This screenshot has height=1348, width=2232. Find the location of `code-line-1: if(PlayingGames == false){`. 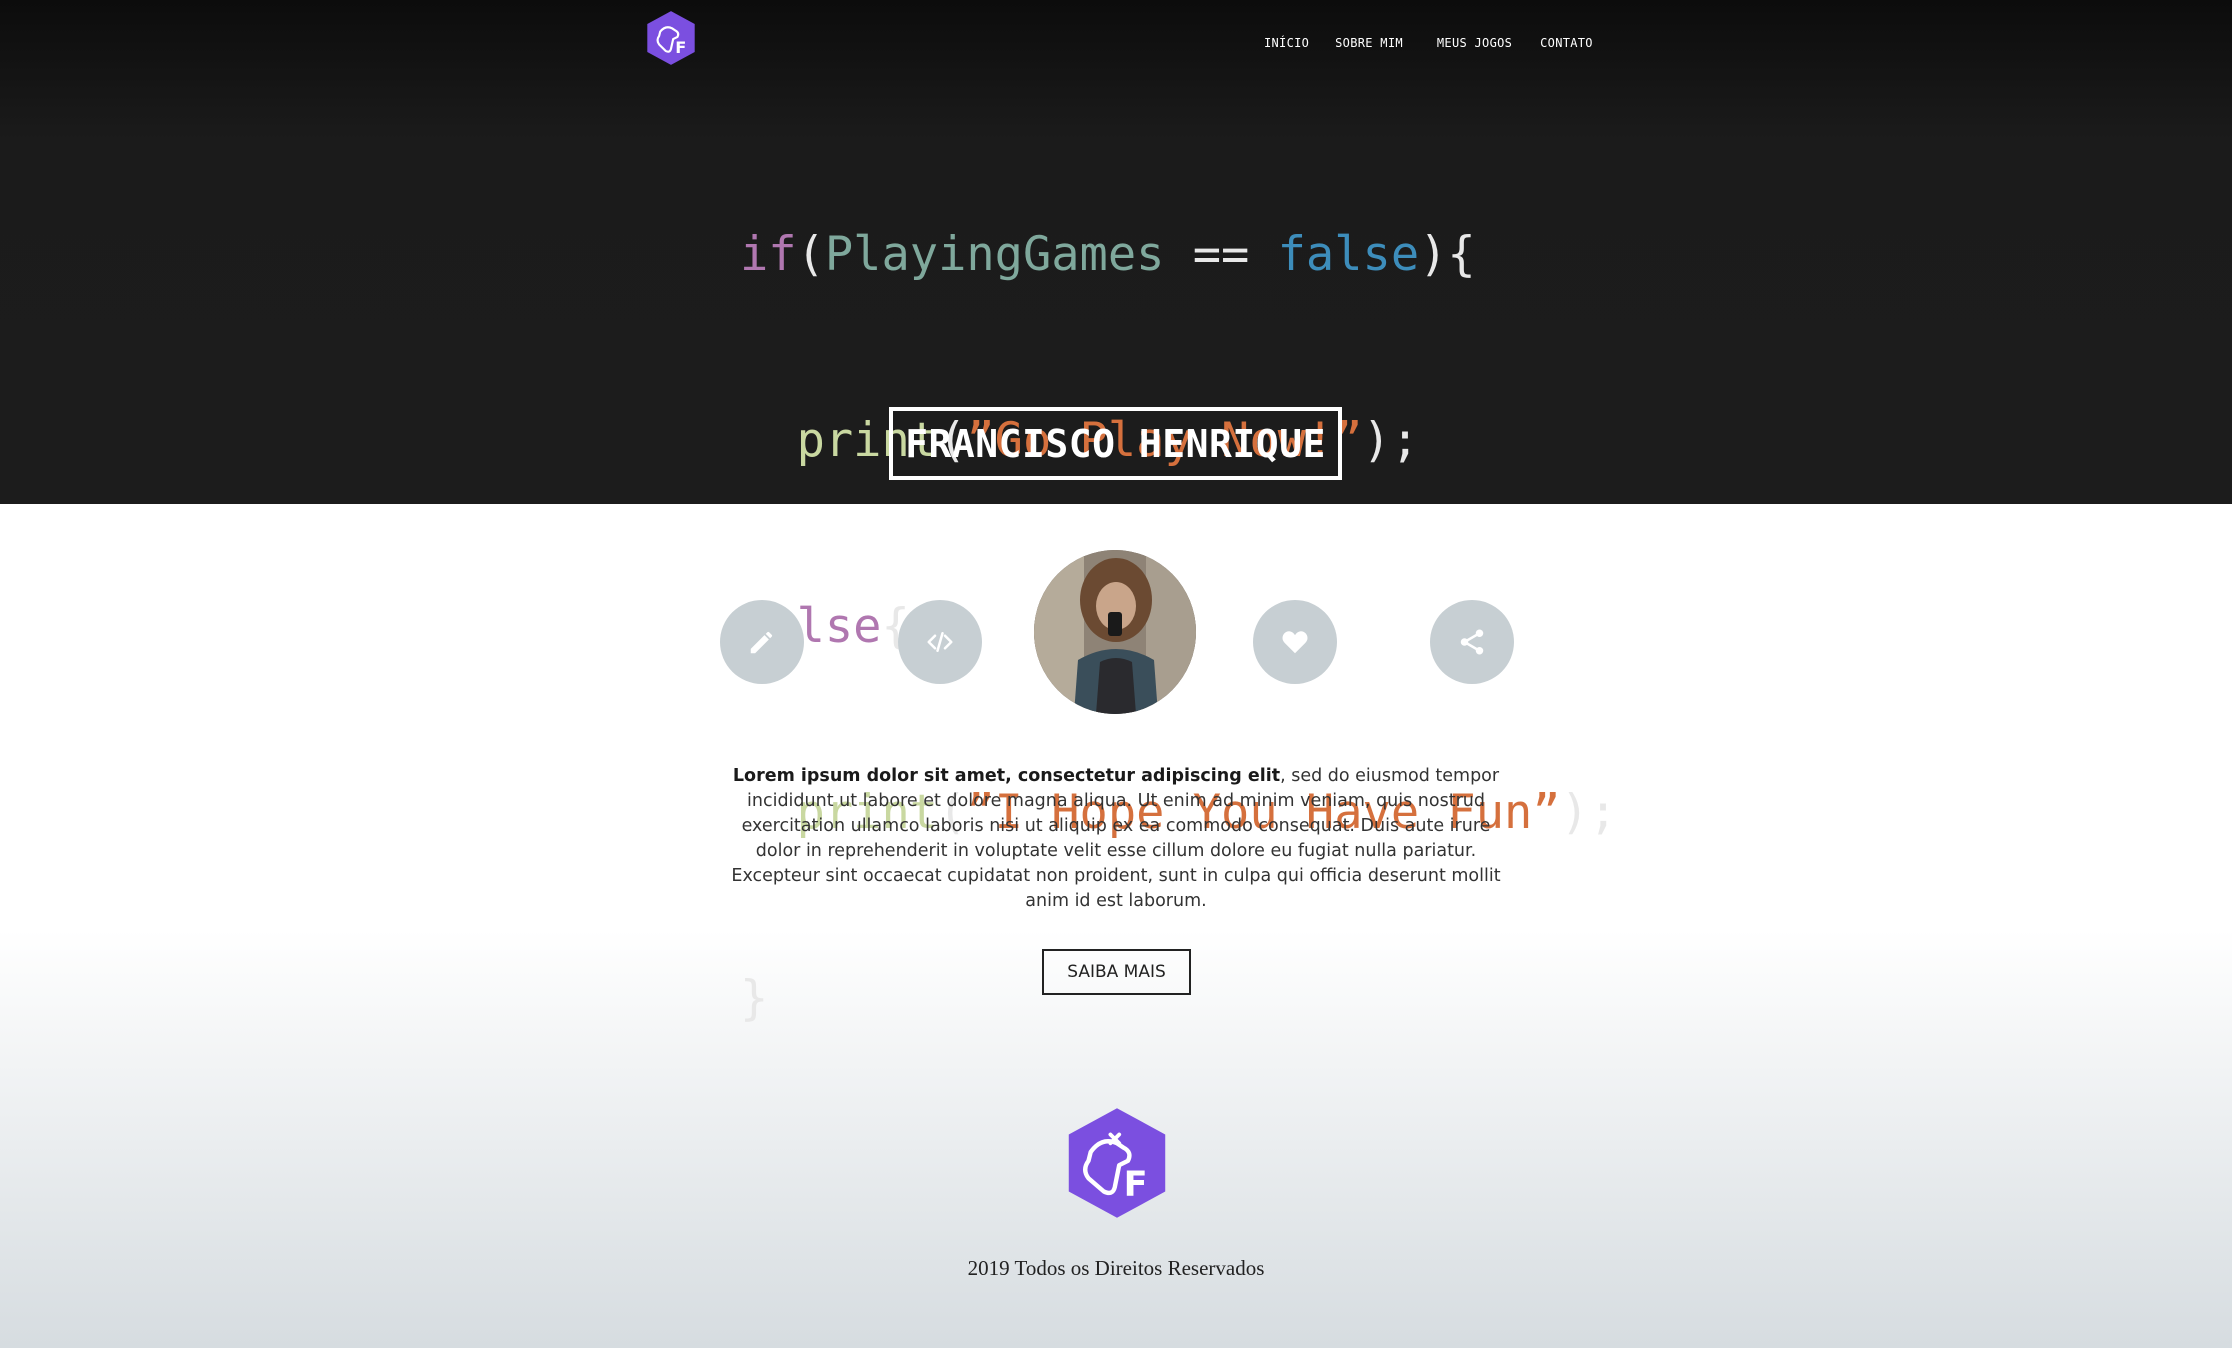

code-line-1: if(PlayingGames == false){ is located at coordinates (1178, 255).